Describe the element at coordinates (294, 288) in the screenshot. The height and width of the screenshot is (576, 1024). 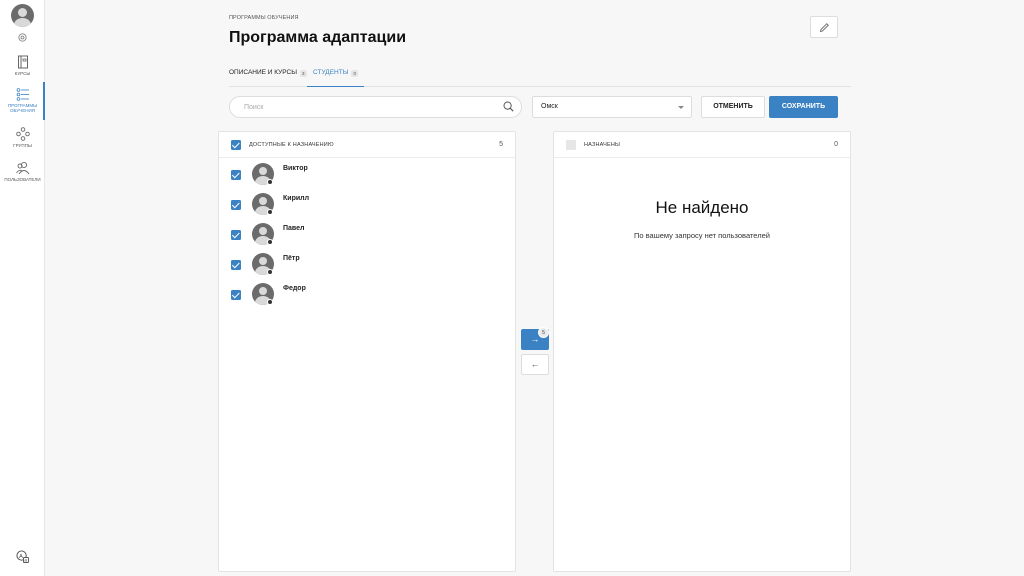
I see `user-name: Федор` at that location.